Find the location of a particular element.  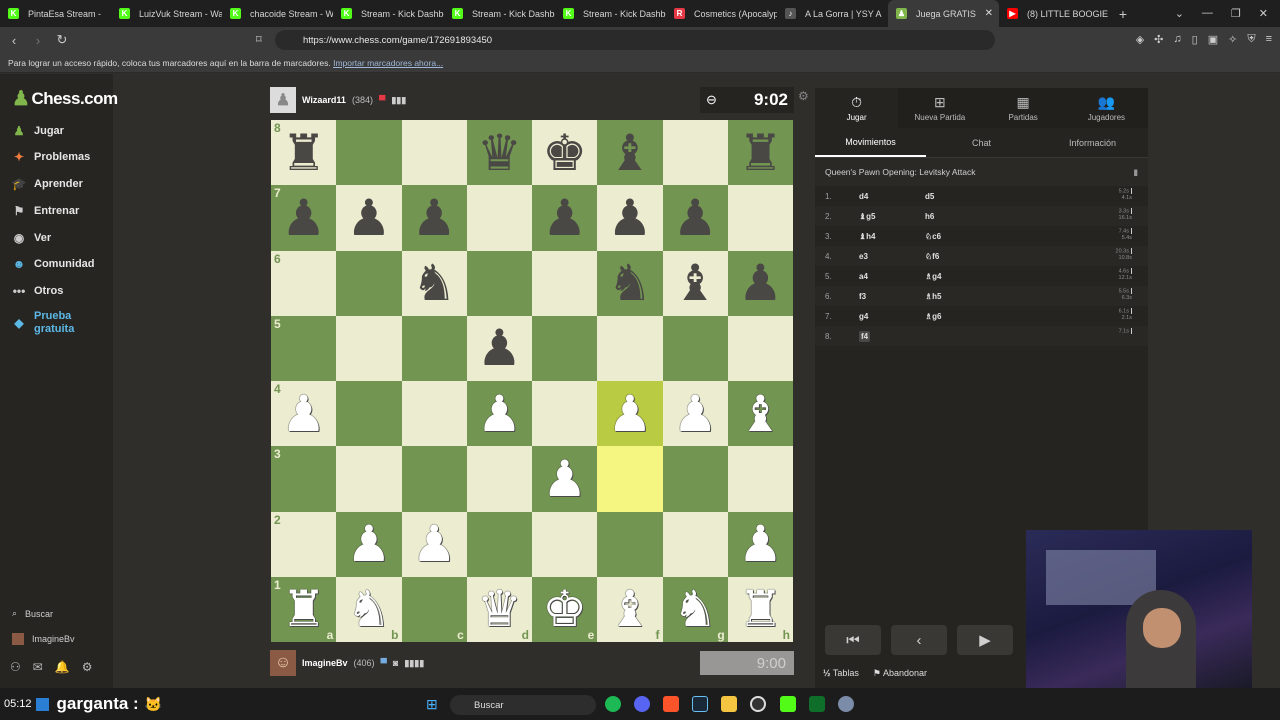

square-b6 is located at coordinates (369, 283).